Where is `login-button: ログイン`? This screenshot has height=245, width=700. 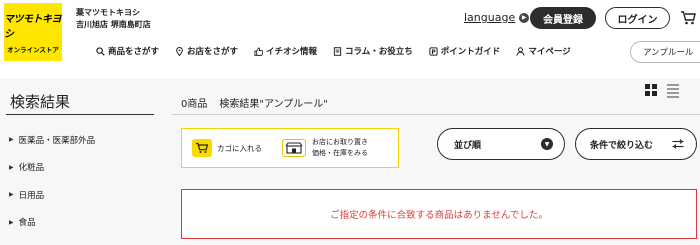 login-button: ログイン is located at coordinates (637, 18).